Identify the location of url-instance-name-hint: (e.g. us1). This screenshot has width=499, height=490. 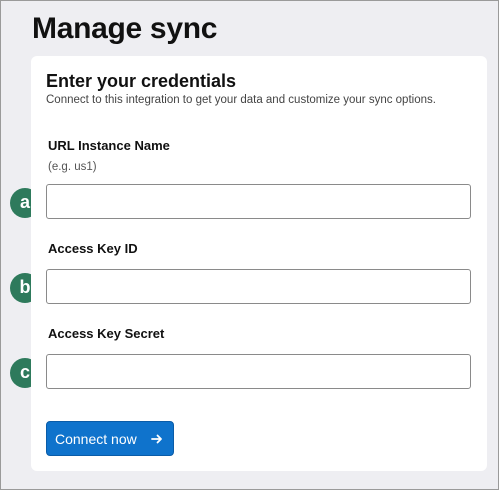
(72, 167).